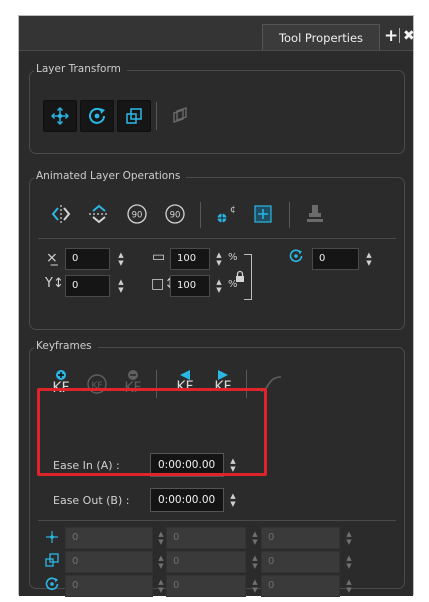 The image size is (429, 602). I want to click on scale-icon, so click(134, 116).